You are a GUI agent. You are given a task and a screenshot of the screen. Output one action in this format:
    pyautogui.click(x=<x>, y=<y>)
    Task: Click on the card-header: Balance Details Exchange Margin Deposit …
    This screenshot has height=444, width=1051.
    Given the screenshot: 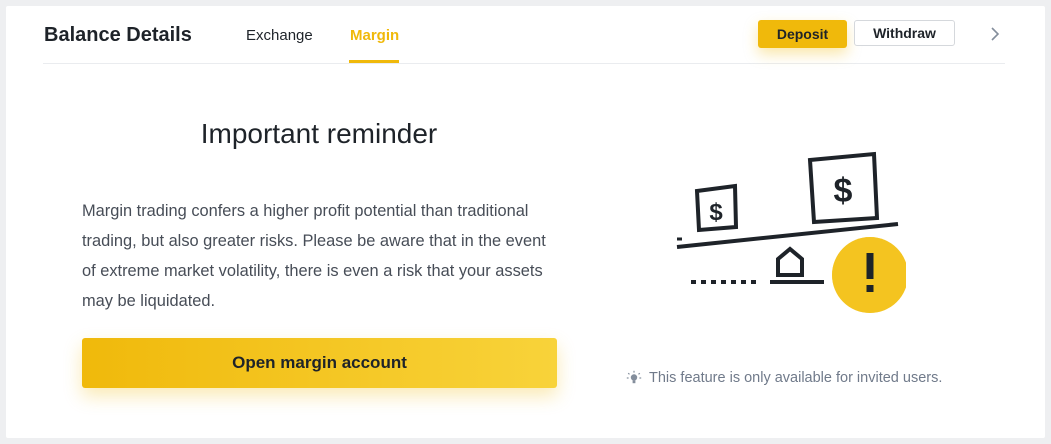 What is the action you would take?
    pyautogui.click(x=524, y=35)
    